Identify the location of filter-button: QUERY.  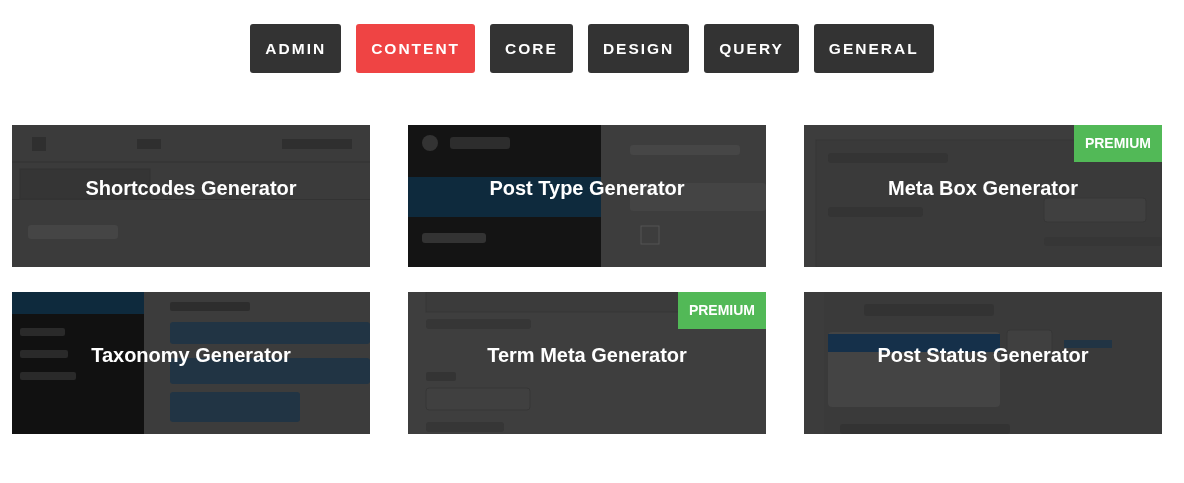
(751, 48).